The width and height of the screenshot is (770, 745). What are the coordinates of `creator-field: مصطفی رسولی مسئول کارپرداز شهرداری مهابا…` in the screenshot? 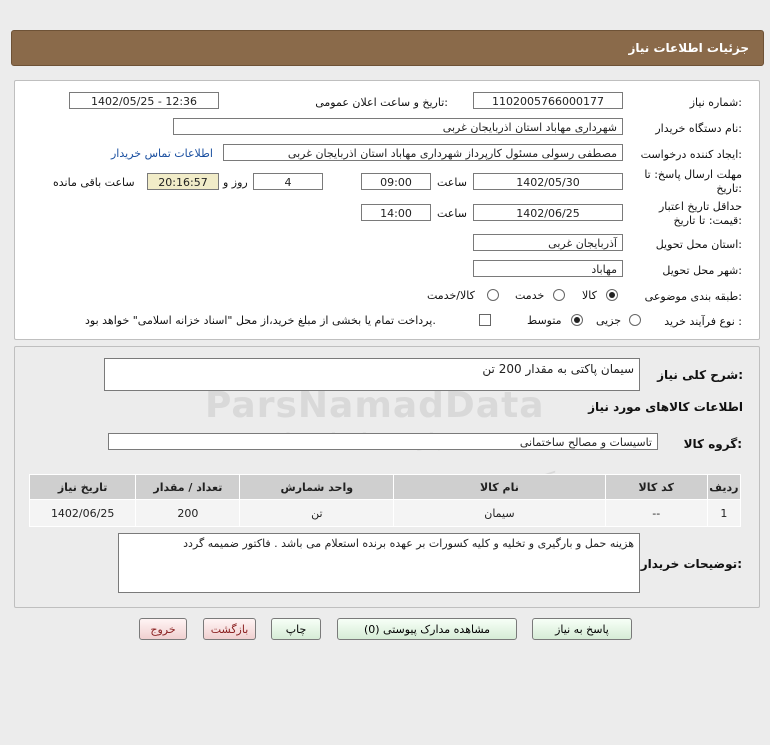 It's located at (423, 152).